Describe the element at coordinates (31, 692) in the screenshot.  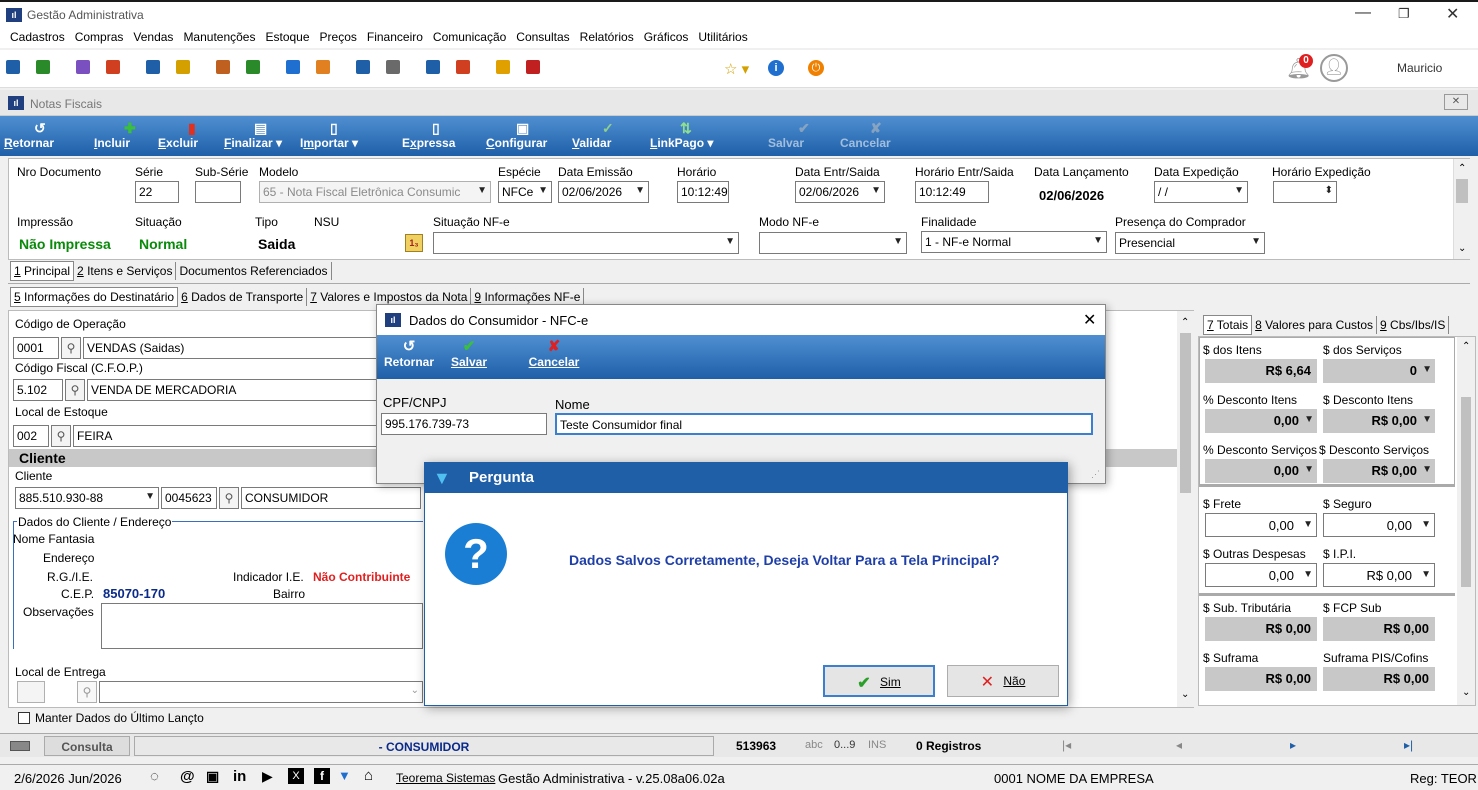
I see `local-entrega-input` at that location.